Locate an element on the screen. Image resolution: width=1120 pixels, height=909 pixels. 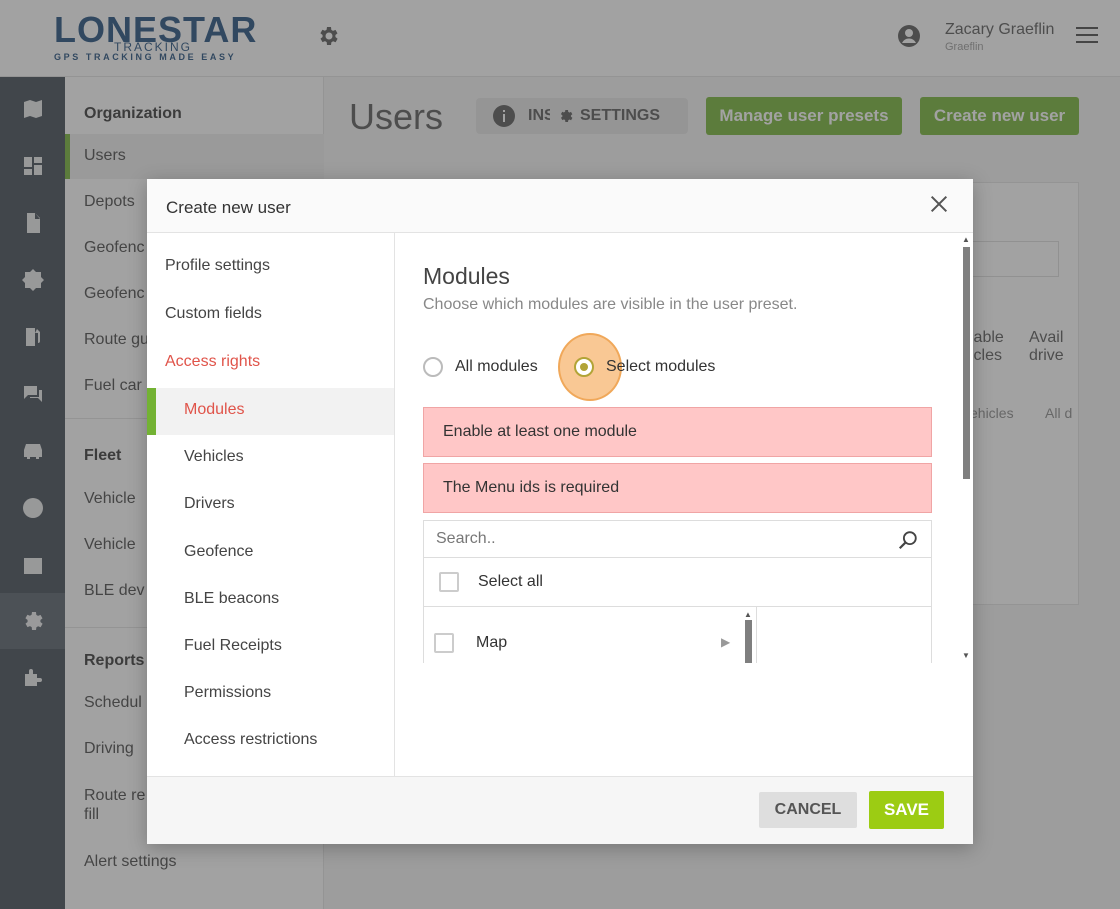
module-label-map: Map is located at coordinates (491, 643).